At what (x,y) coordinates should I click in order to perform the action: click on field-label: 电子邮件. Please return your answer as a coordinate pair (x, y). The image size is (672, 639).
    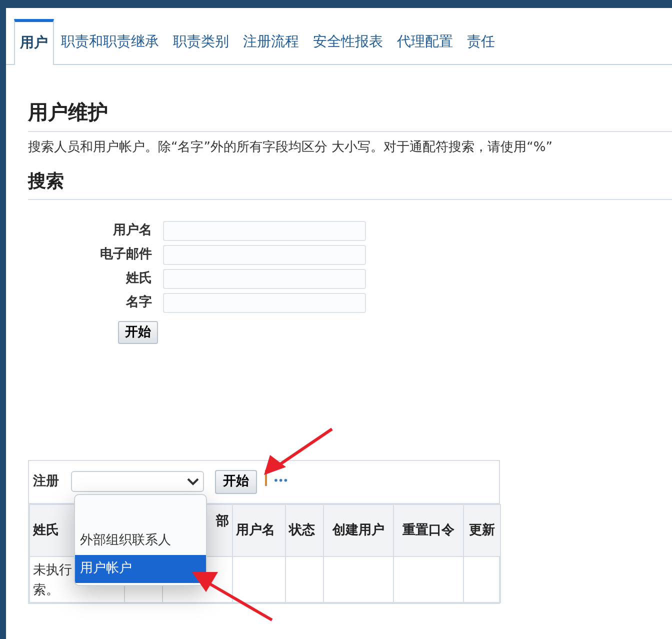
    Looking at the image, I should click on (126, 255).